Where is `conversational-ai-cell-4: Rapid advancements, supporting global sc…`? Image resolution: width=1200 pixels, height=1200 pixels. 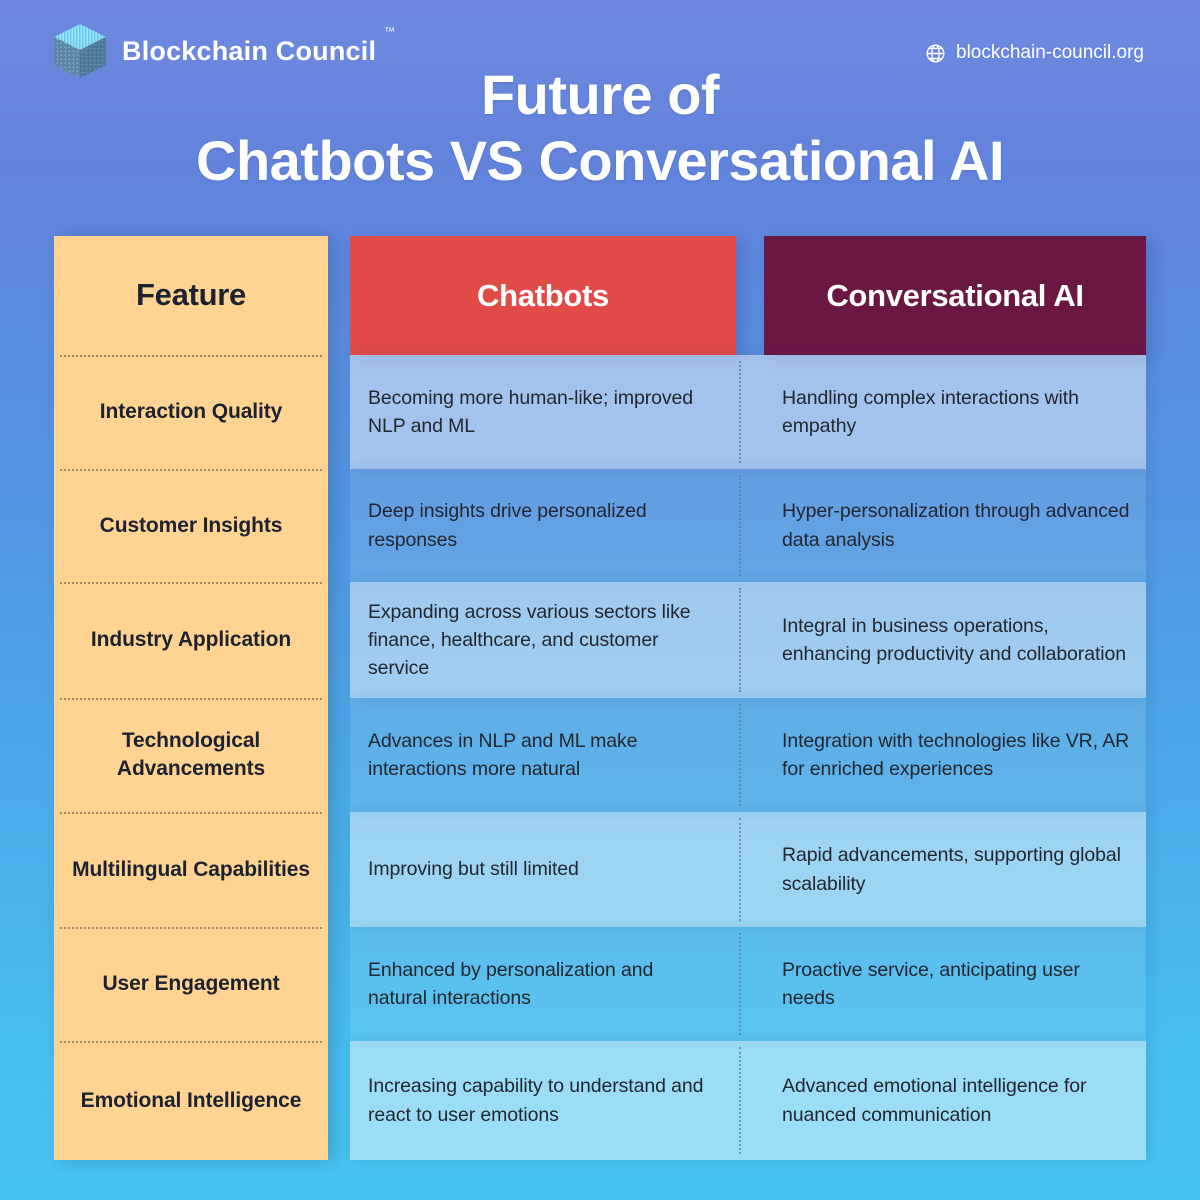 conversational-ai-cell-4: Rapid advancements, supporting global sc… is located at coordinates (951, 869).